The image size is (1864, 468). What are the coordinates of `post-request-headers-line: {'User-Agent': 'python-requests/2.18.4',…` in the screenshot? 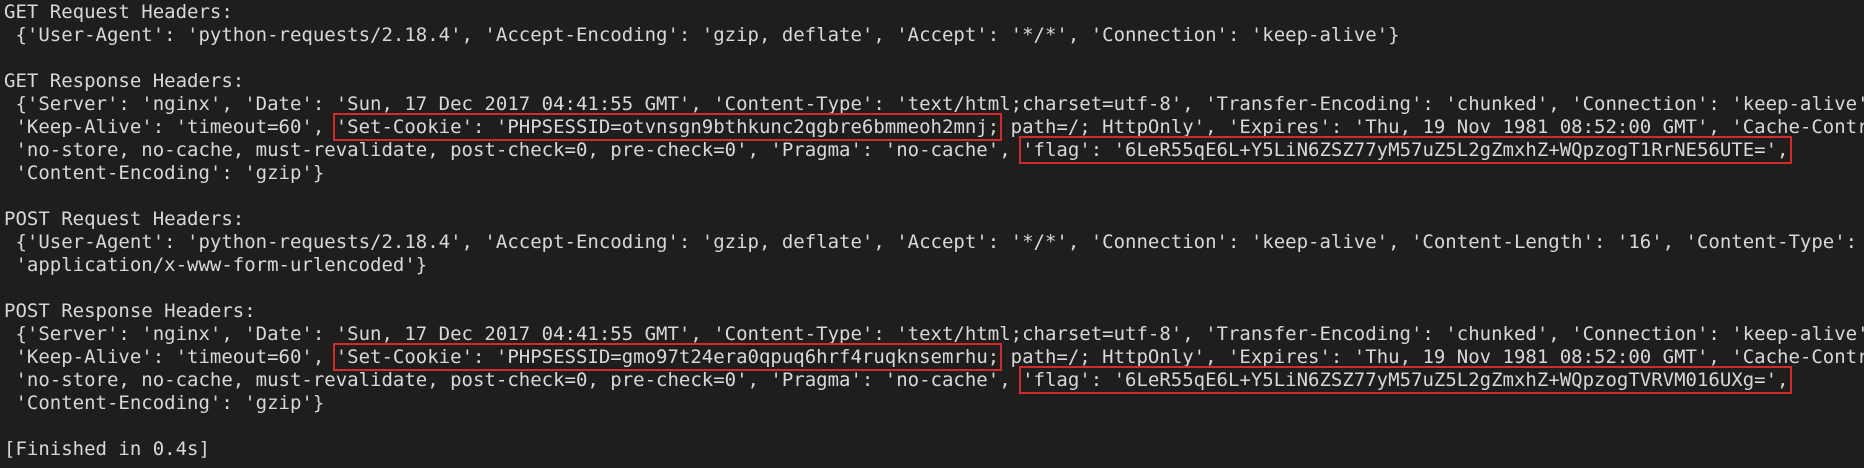 It's located at (931, 242).